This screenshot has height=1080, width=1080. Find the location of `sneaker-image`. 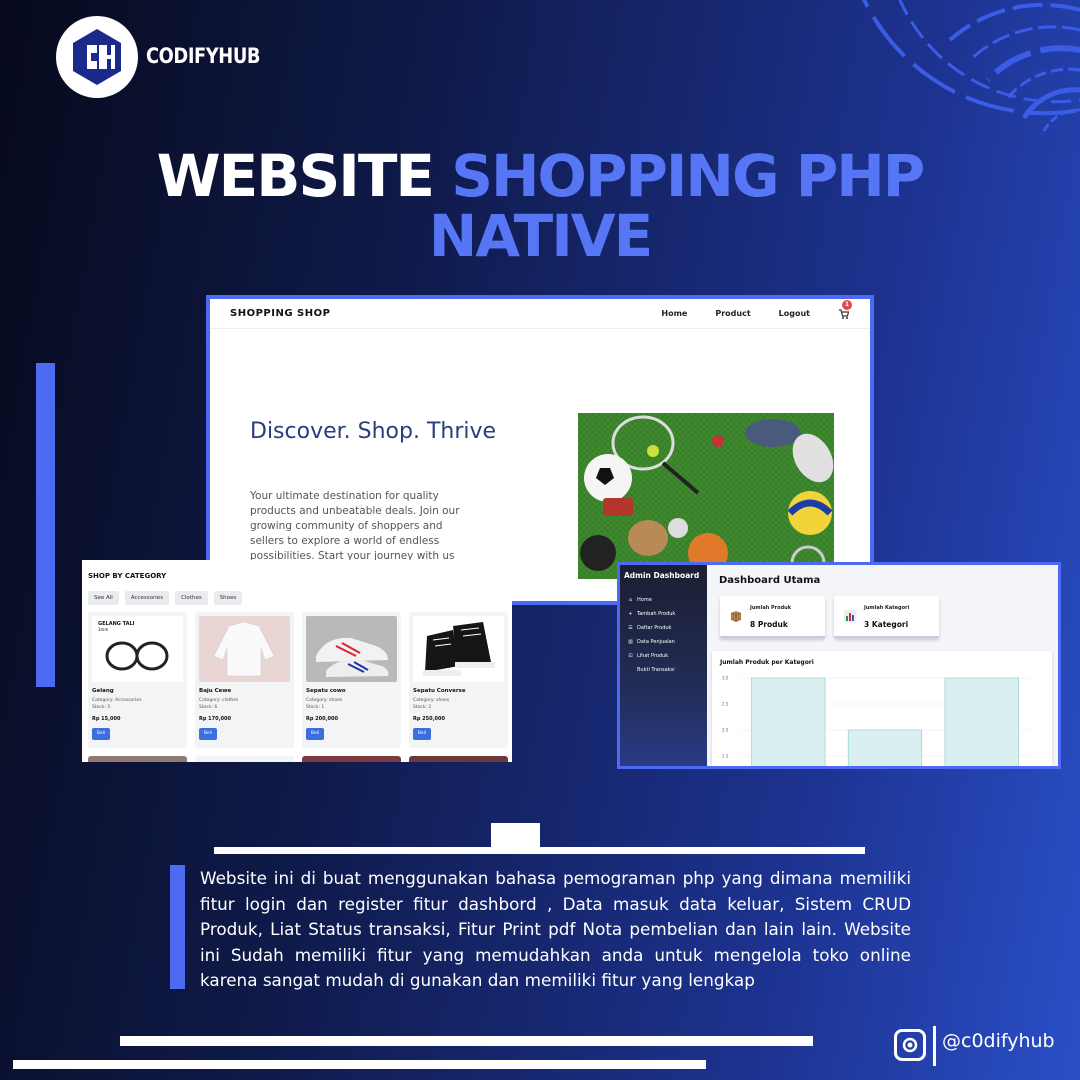

sneaker-image is located at coordinates (351, 649).